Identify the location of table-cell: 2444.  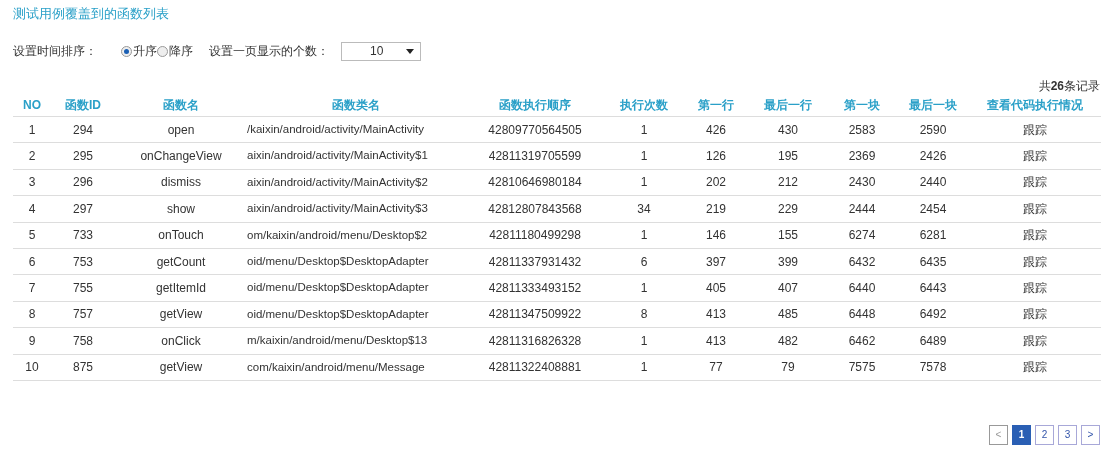
(862, 209).